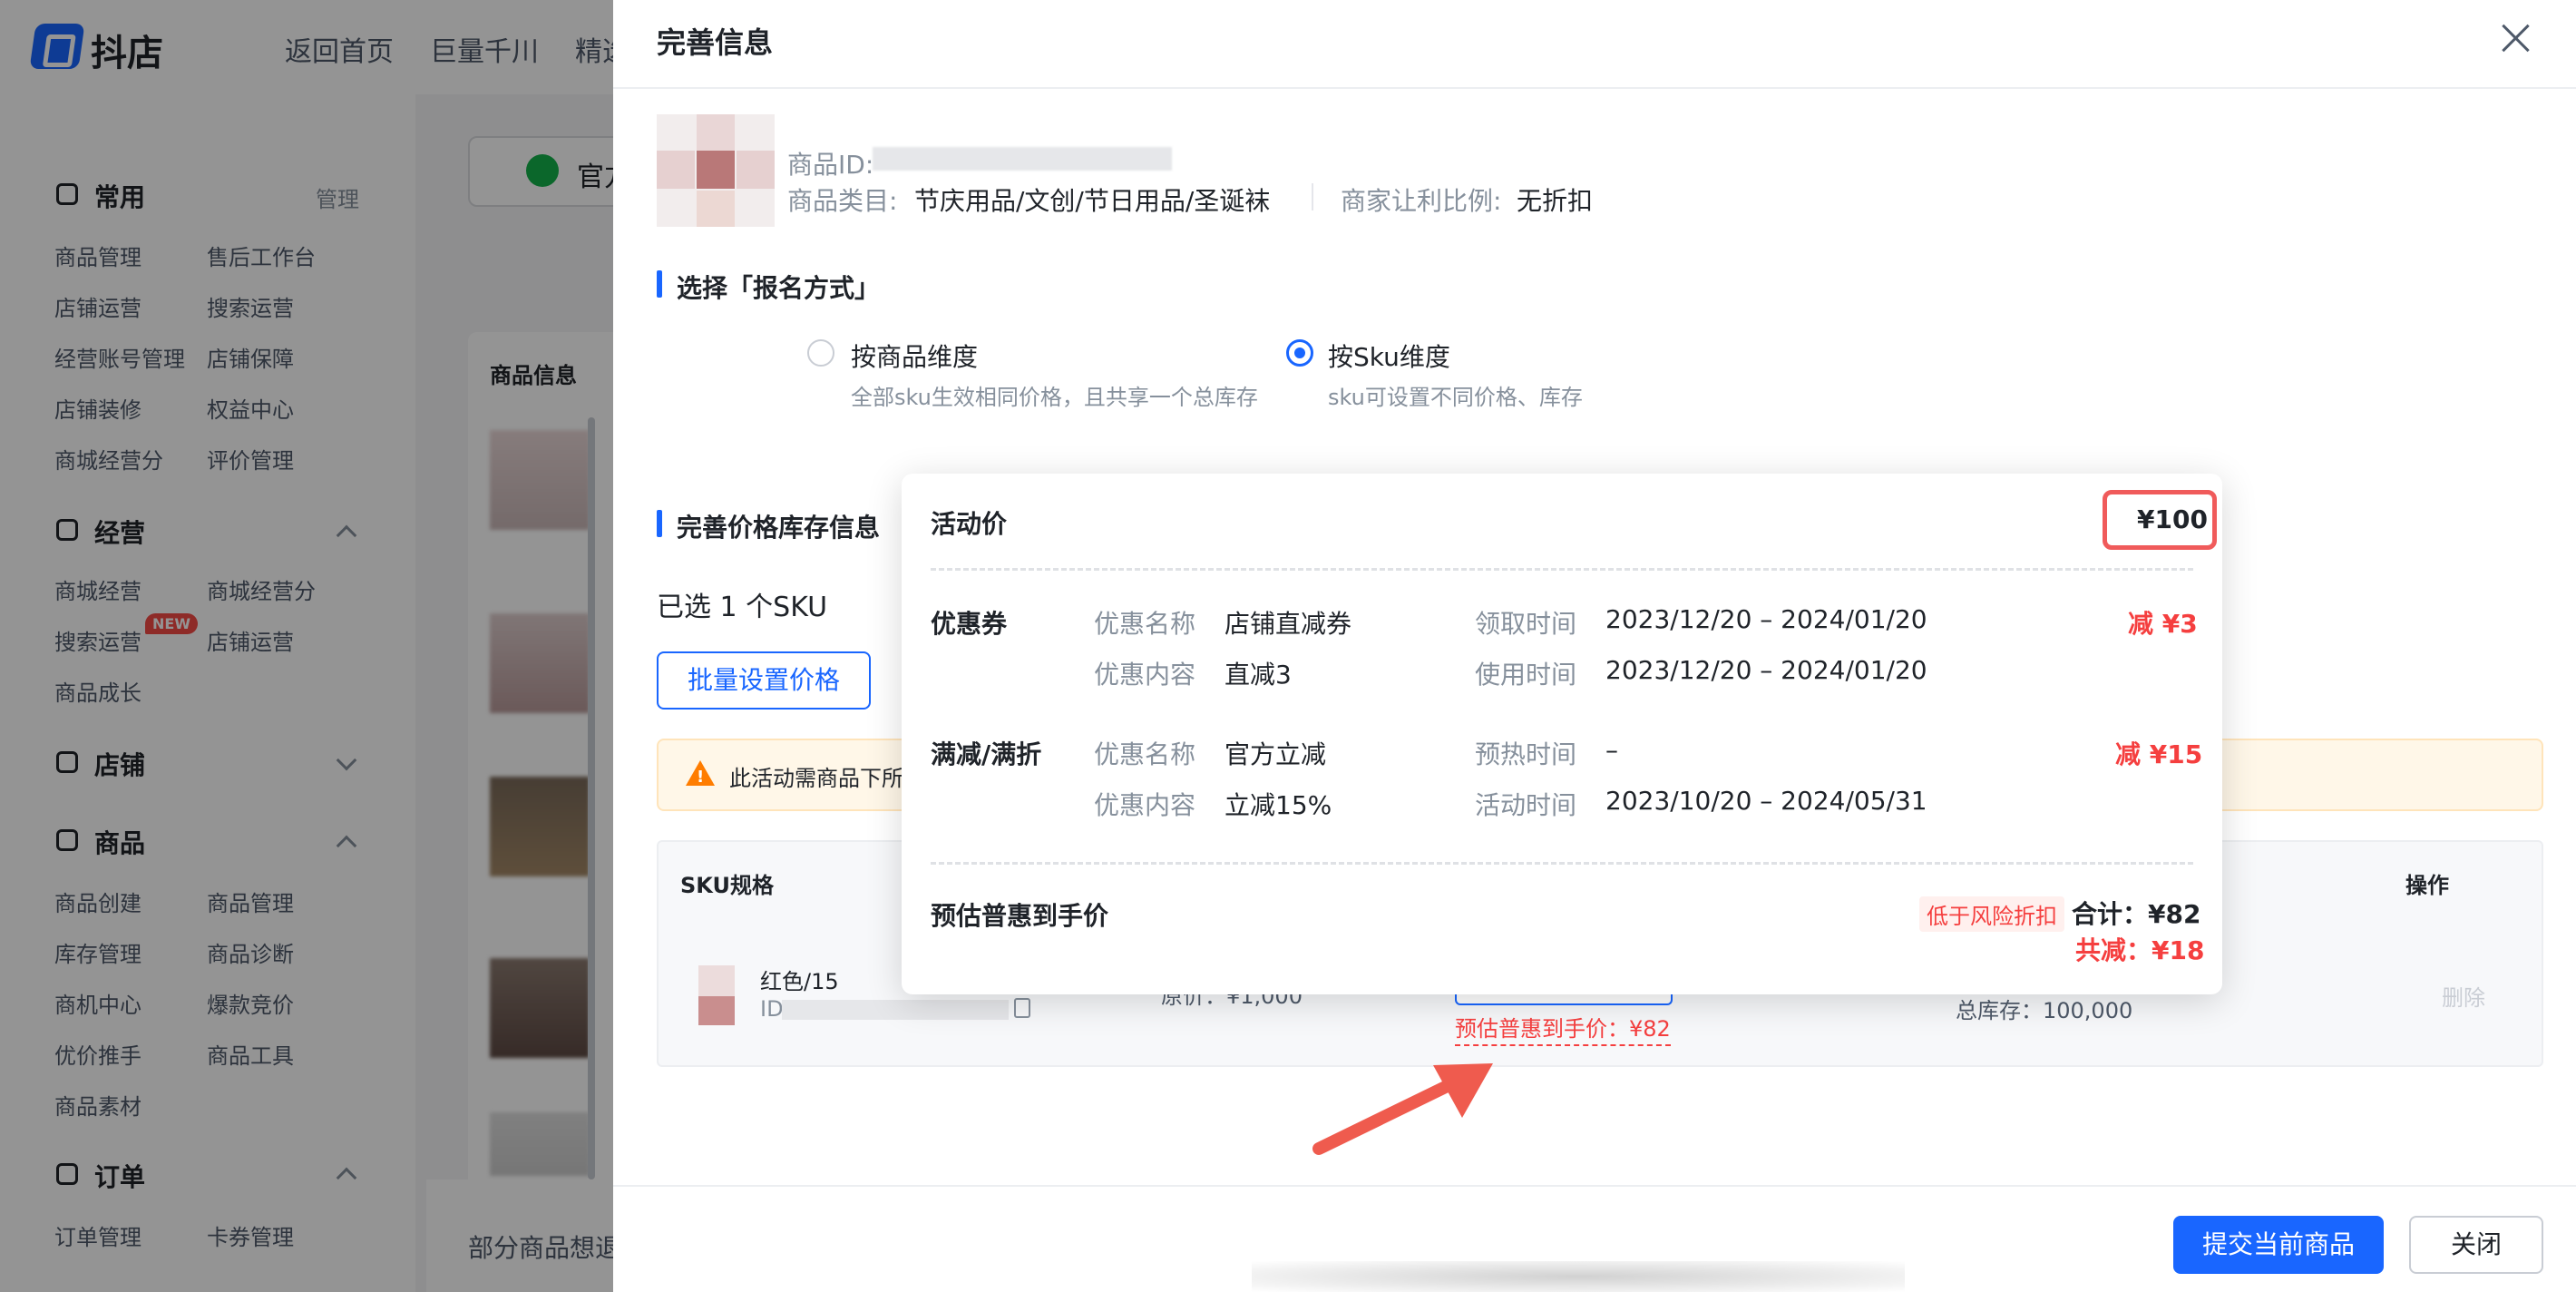 The image size is (2576, 1292). I want to click on footer-shadow, so click(1578, 1277).